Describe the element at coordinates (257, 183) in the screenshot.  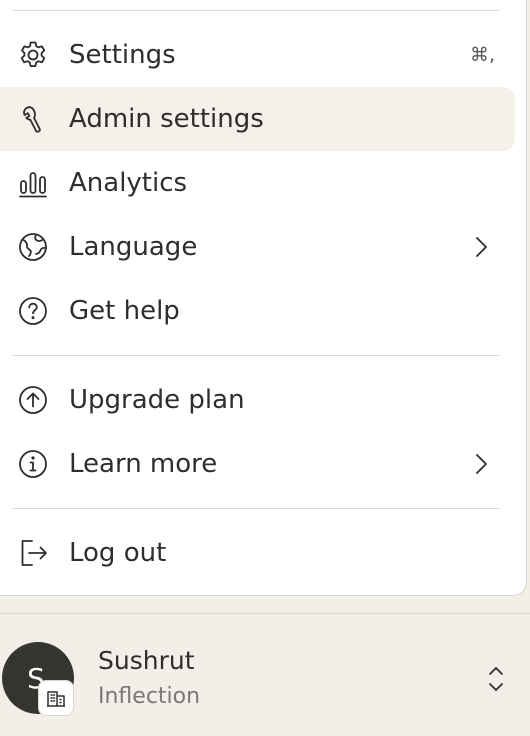
I see `menu-item-analytics: Analytics` at that location.